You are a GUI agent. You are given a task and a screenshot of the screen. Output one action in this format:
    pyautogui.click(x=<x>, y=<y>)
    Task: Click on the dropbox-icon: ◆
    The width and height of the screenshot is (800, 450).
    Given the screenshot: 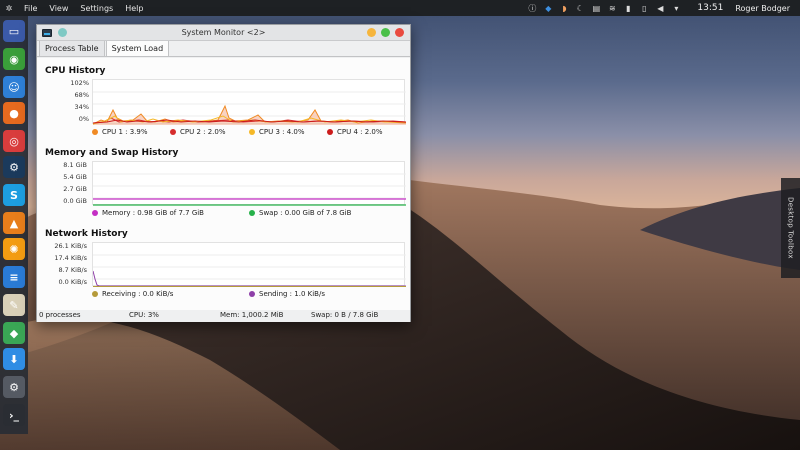 What is the action you would take?
    pyautogui.click(x=548, y=8)
    